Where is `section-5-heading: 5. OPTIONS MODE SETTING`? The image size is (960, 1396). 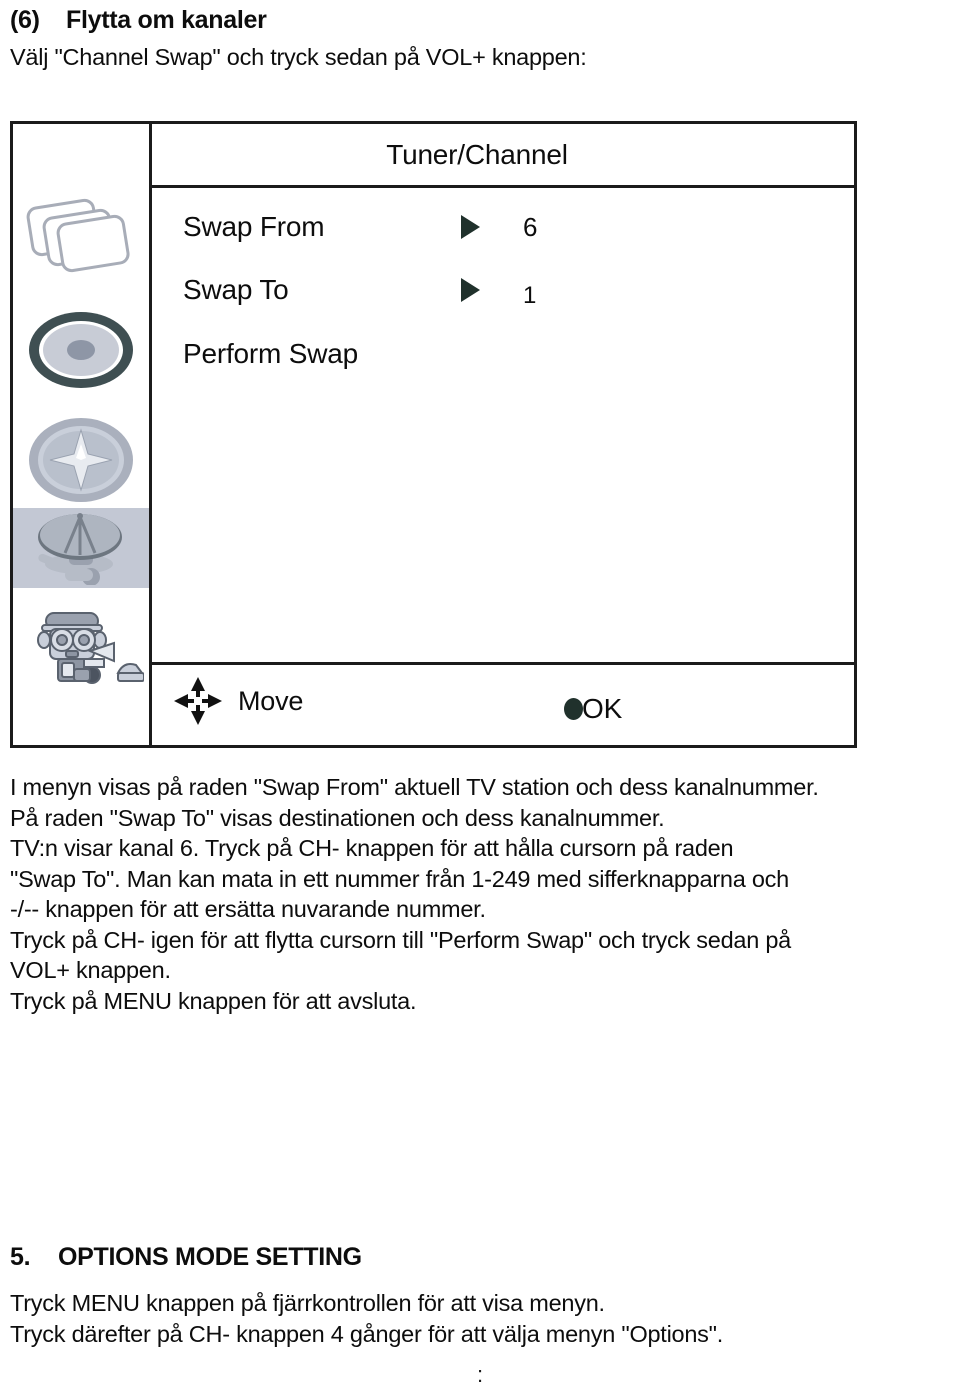
section-5-heading: 5. OPTIONS MODE SETTING is located at coordinates (186, 1257).